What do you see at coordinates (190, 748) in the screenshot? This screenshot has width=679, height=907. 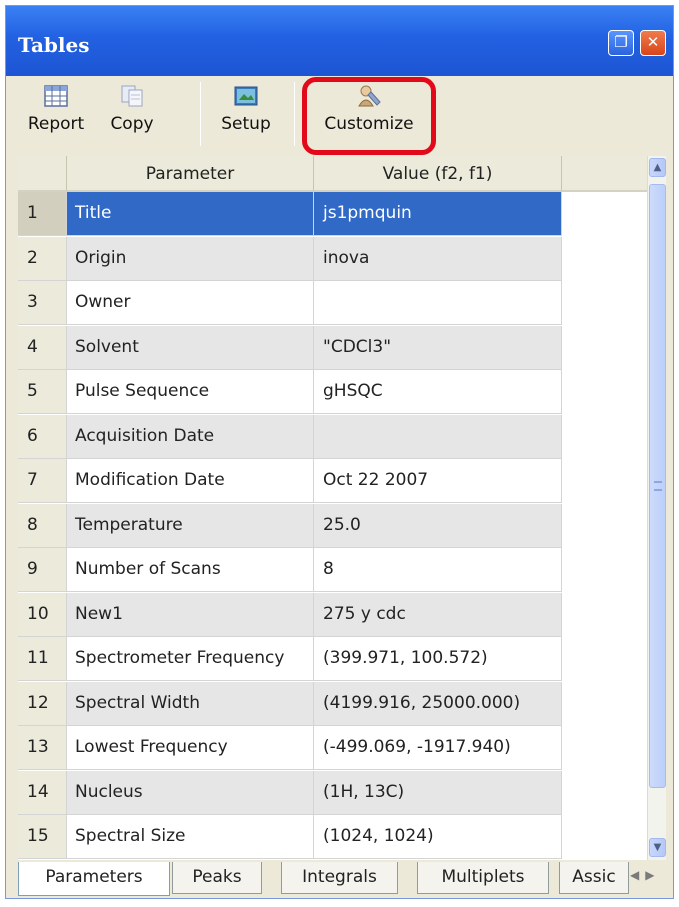 I see `parameter-cell: Lowest Frequency` at bounding box center [190, 748].